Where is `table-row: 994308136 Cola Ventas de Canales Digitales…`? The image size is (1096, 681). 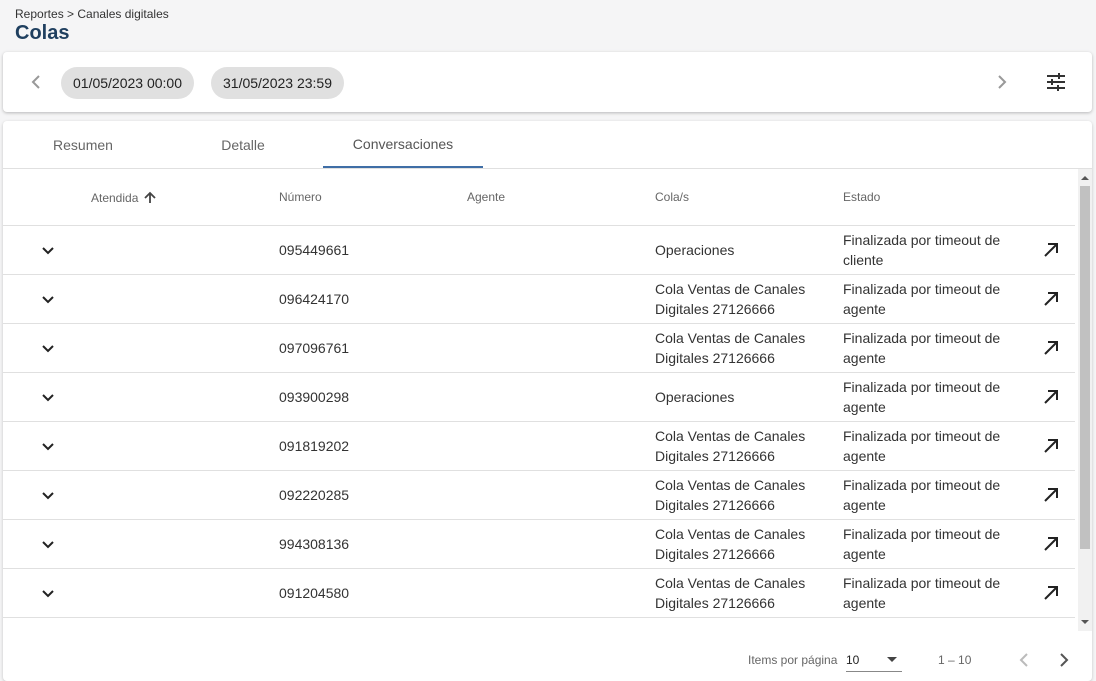
table-row: 994308136 Cola Ventas de Canales Digitales… is located at coordinates (539, 544).